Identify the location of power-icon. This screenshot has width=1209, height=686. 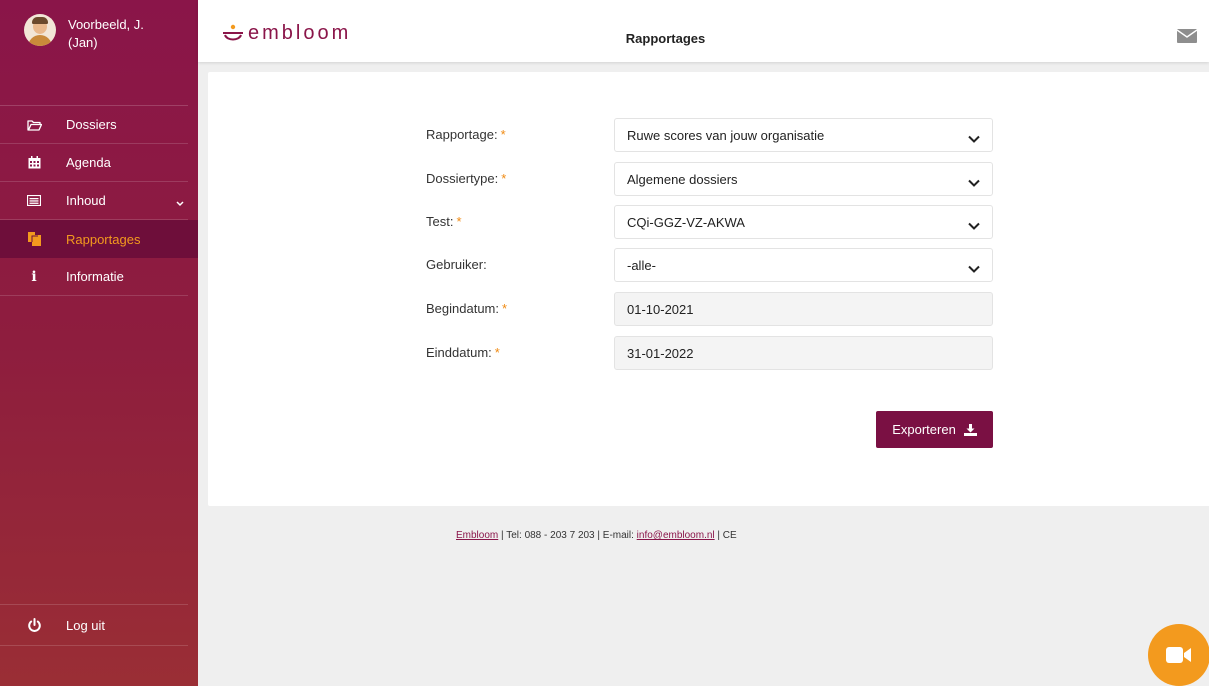
(34, 625).